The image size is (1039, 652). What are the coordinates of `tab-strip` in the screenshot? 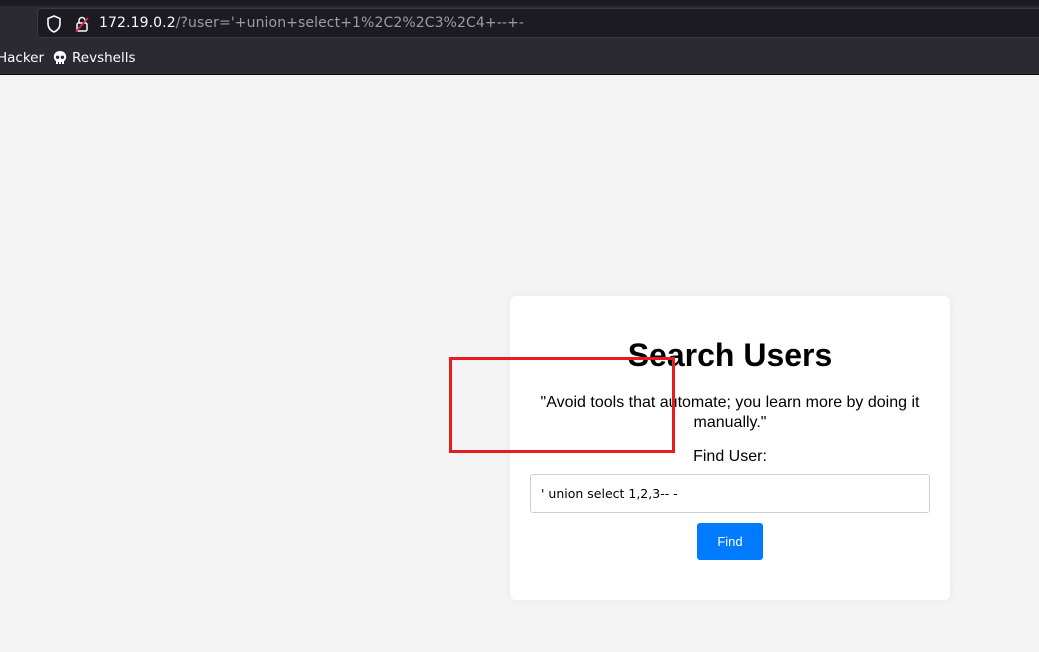 It's located at (519, 3).